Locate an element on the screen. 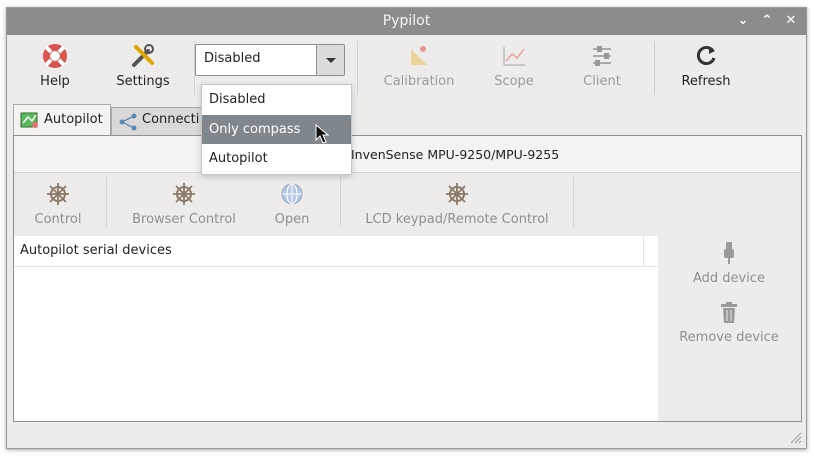 Image resolution: width=814 pixels, height=458 pixels. autopilot-map-icon is located at coordinates (29, 120).